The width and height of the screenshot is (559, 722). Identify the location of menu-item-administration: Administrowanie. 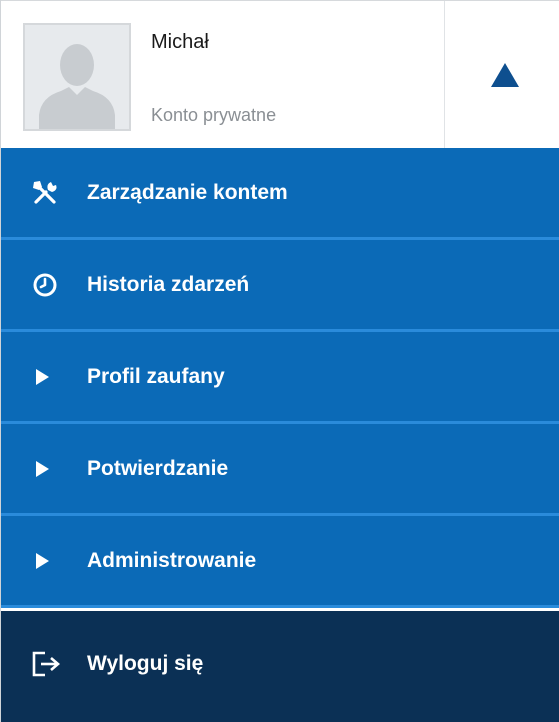
(280, 562).